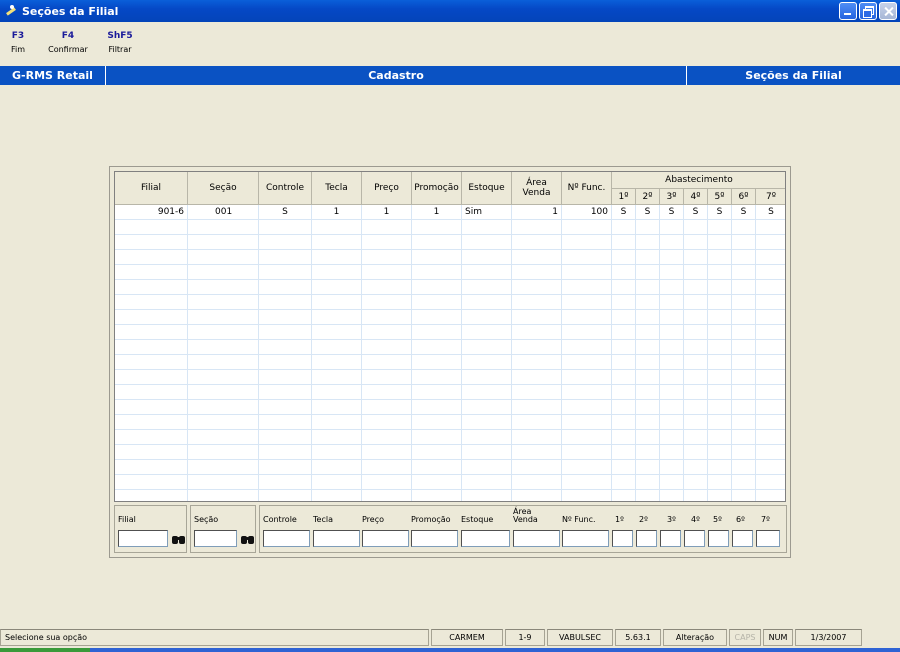 The width and height of the screenshot is (900, 652). What do you see at coordinates (18, 36) in the screenshot?
I see `fkey-code: F3` at bounding box center [18, 36].